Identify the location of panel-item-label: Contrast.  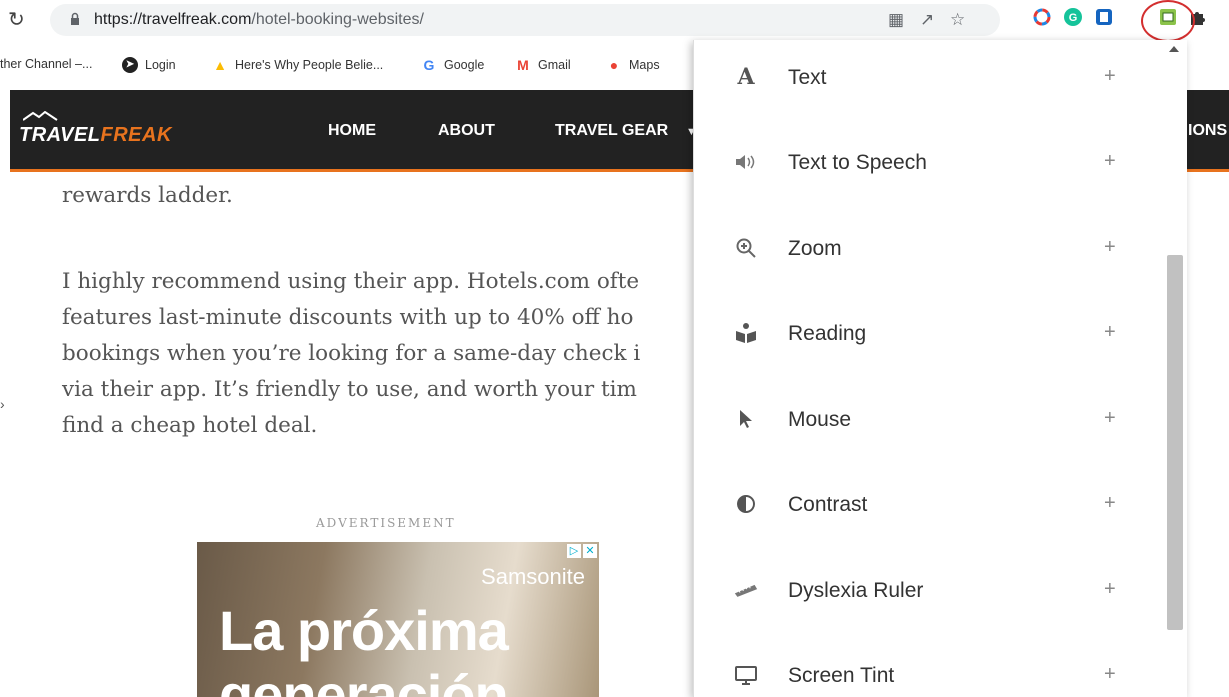
(828, 504).